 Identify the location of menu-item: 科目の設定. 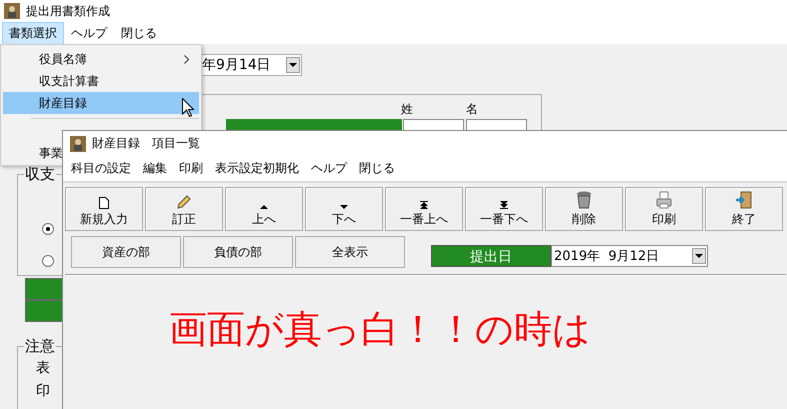
(101, 168).